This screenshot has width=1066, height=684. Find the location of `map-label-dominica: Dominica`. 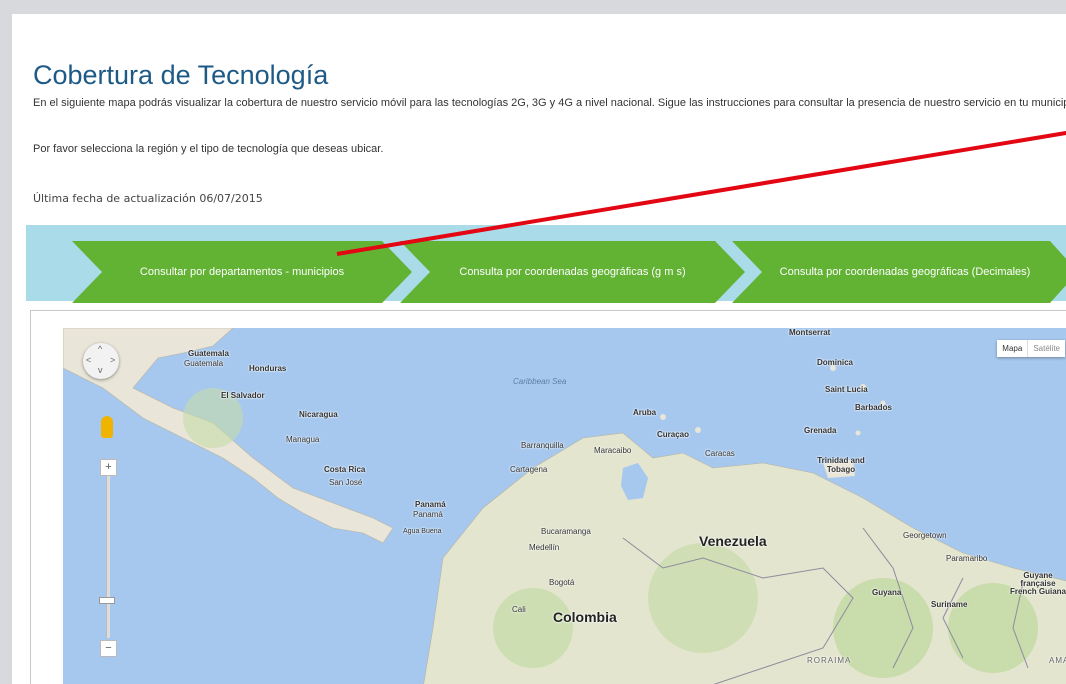

map-label-dominica: Dominica is located at coordinates (835, 362).